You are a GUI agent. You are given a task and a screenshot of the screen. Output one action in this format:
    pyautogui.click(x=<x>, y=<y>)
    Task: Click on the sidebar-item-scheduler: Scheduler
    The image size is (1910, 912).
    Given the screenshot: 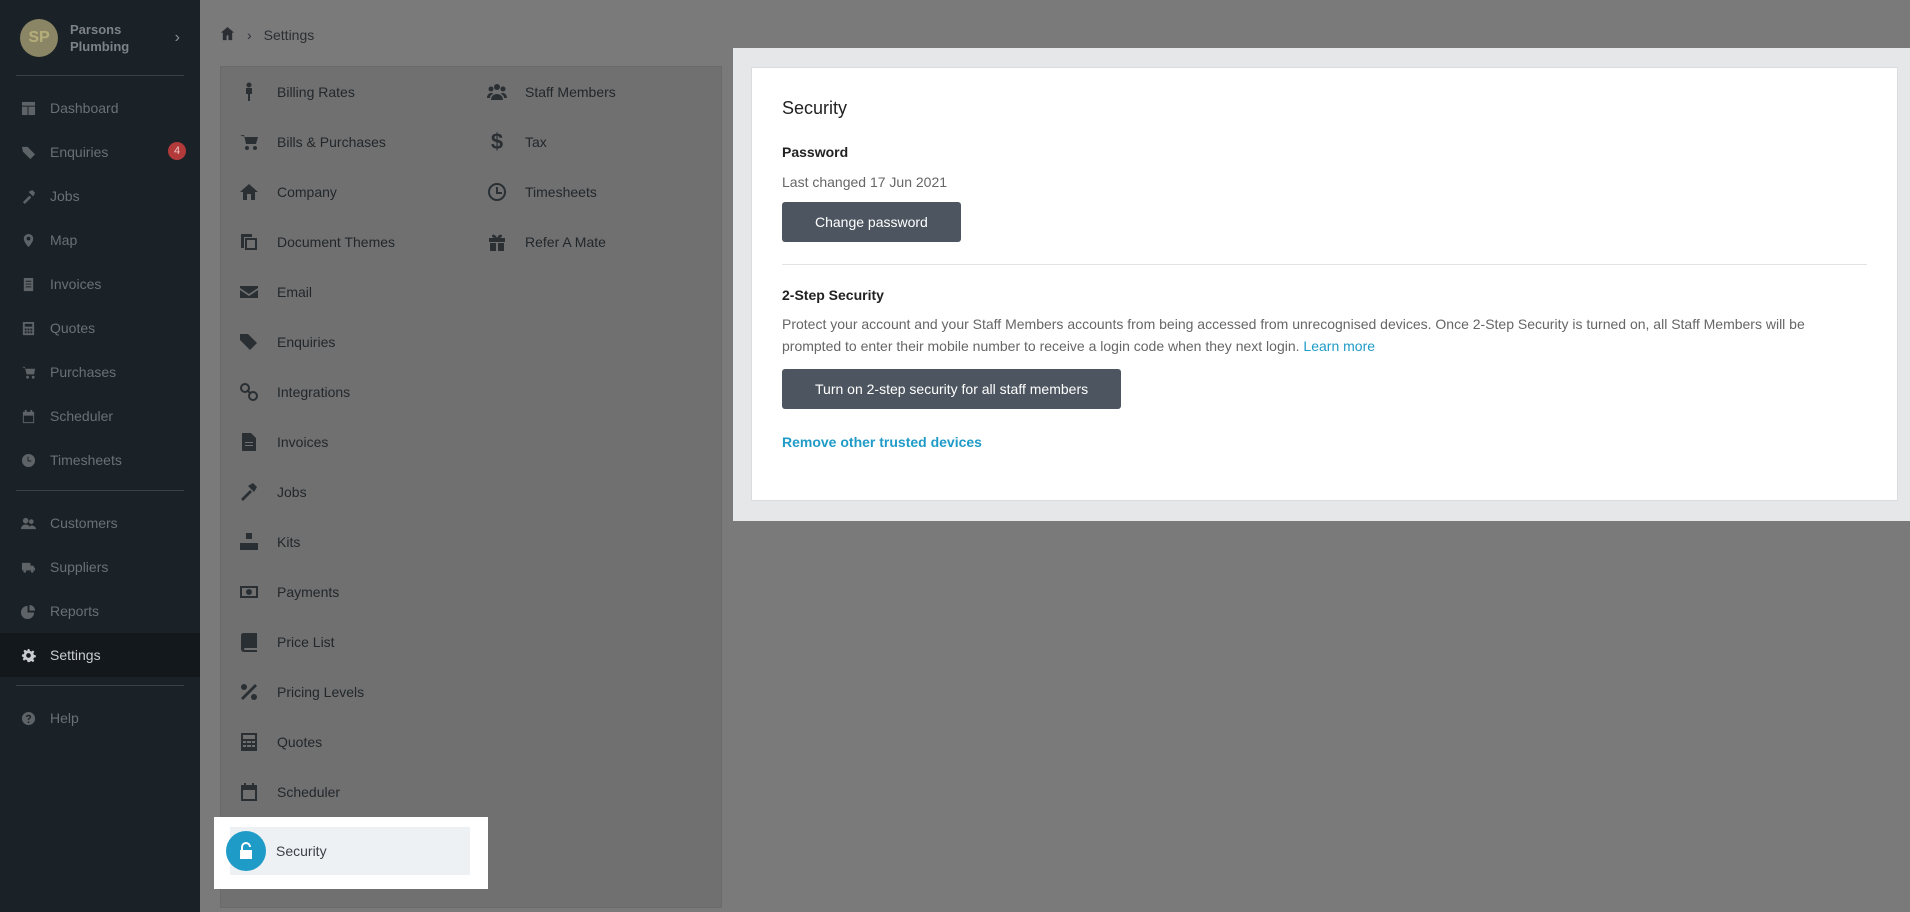 What is the action you would take?
    pyautogui.click(x=100, y=416)
    